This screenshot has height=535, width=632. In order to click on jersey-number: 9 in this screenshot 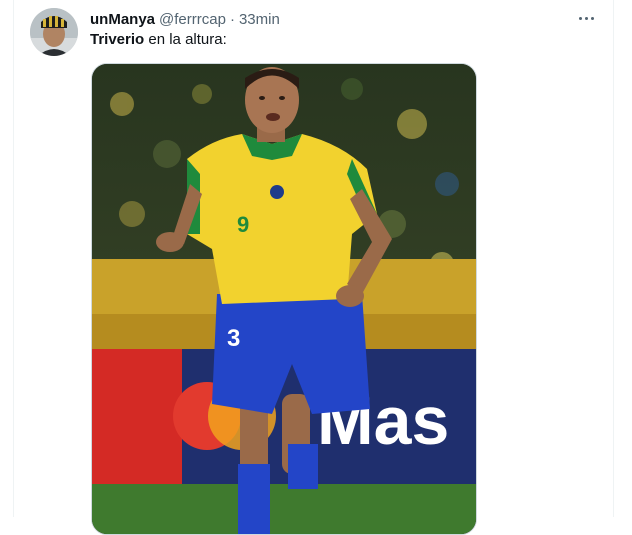, I will do `click(243, 224)`.